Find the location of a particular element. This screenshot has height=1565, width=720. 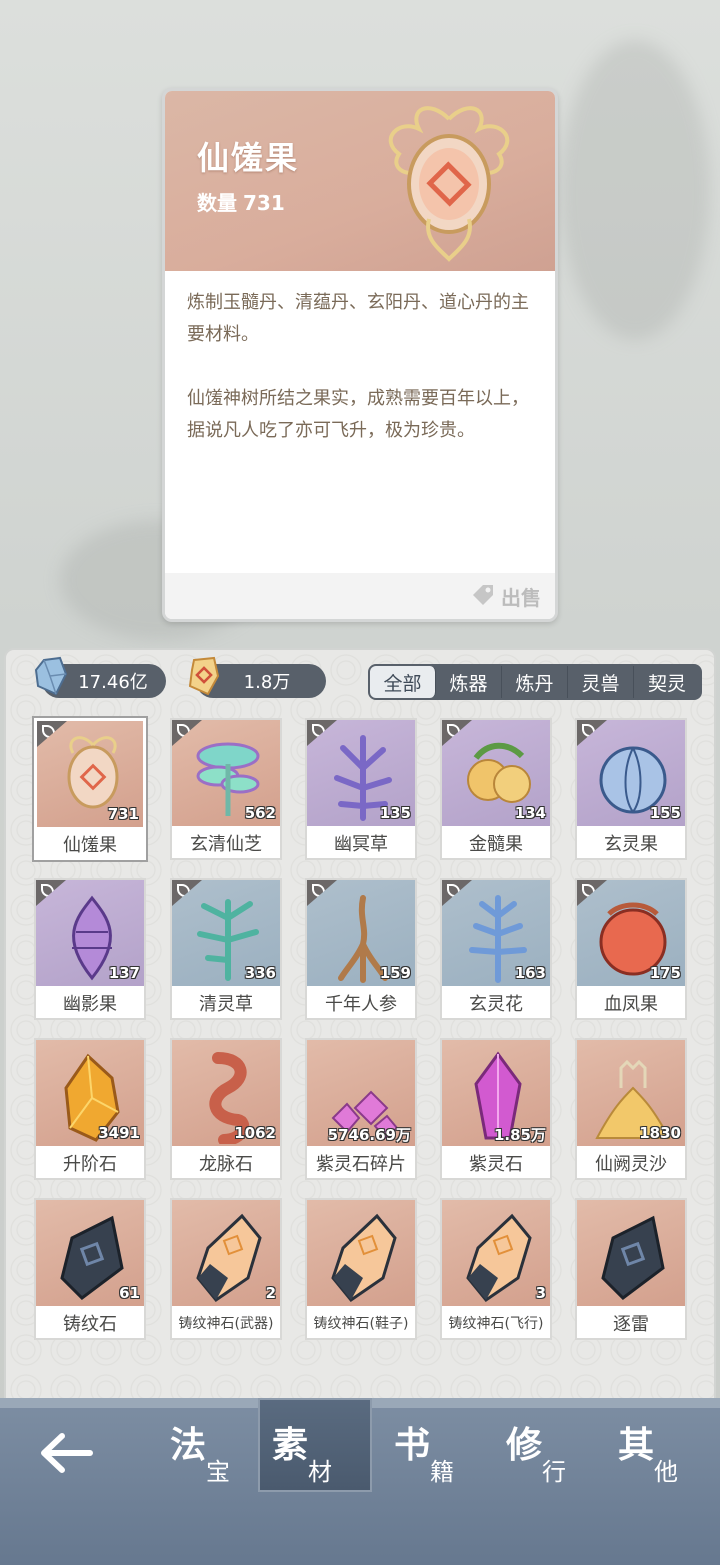

item-name: 玄清仙芝 is located at coordinates (226, 842).